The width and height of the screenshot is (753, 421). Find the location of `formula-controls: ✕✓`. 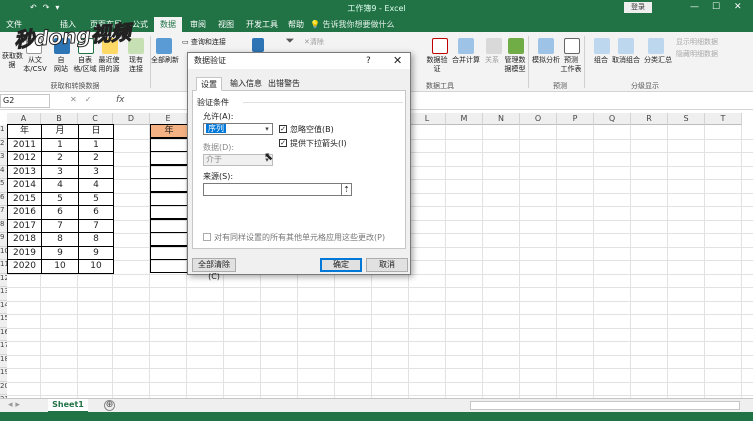

formula-controls: ✕✓ is located at coordinates (84, 99).